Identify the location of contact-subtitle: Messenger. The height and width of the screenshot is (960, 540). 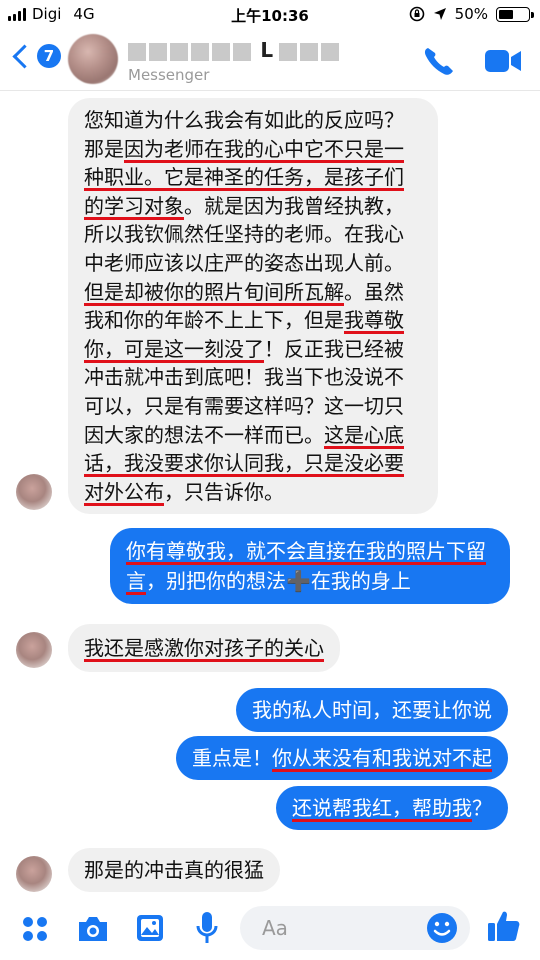
(169, 75).